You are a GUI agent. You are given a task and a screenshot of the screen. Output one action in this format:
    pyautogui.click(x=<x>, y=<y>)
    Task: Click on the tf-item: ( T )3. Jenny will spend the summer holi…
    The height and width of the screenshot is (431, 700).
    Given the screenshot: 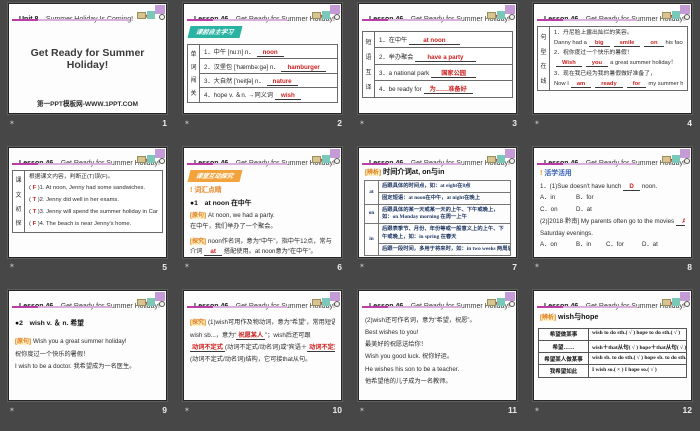 What is the action you would take?
    pyautogui.click(x=93, y=213)
    